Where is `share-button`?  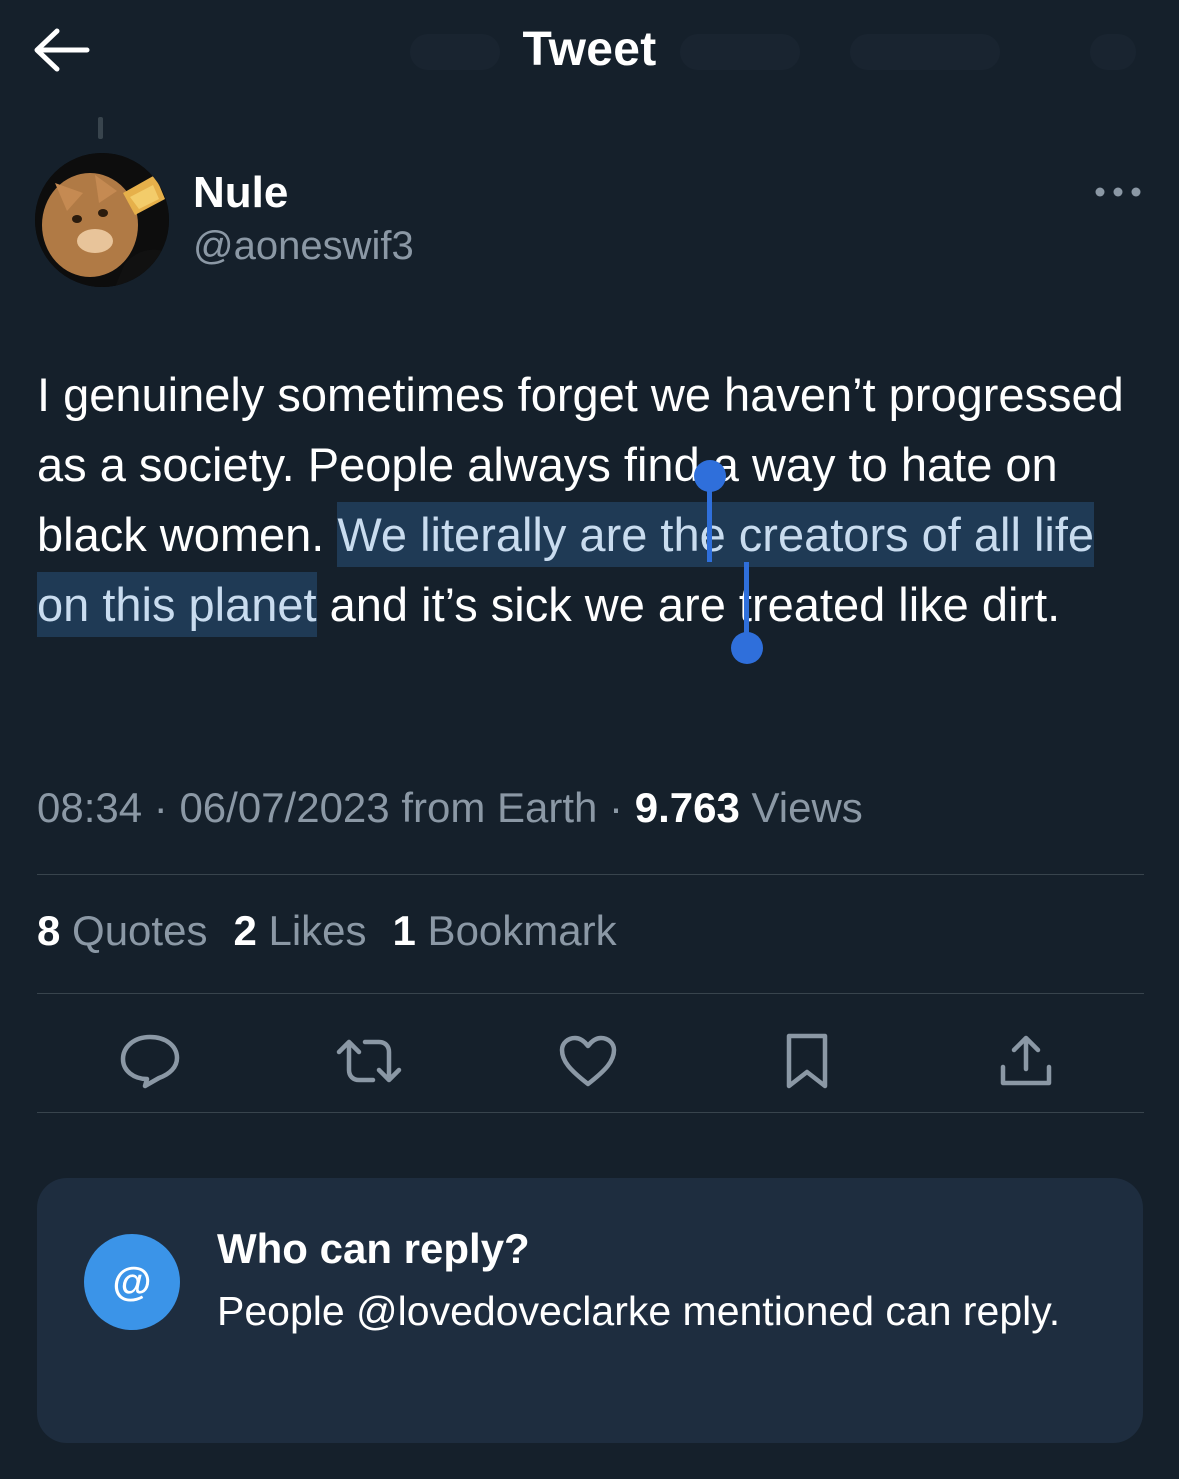 share-button is located at coordinates (1026, 1061).